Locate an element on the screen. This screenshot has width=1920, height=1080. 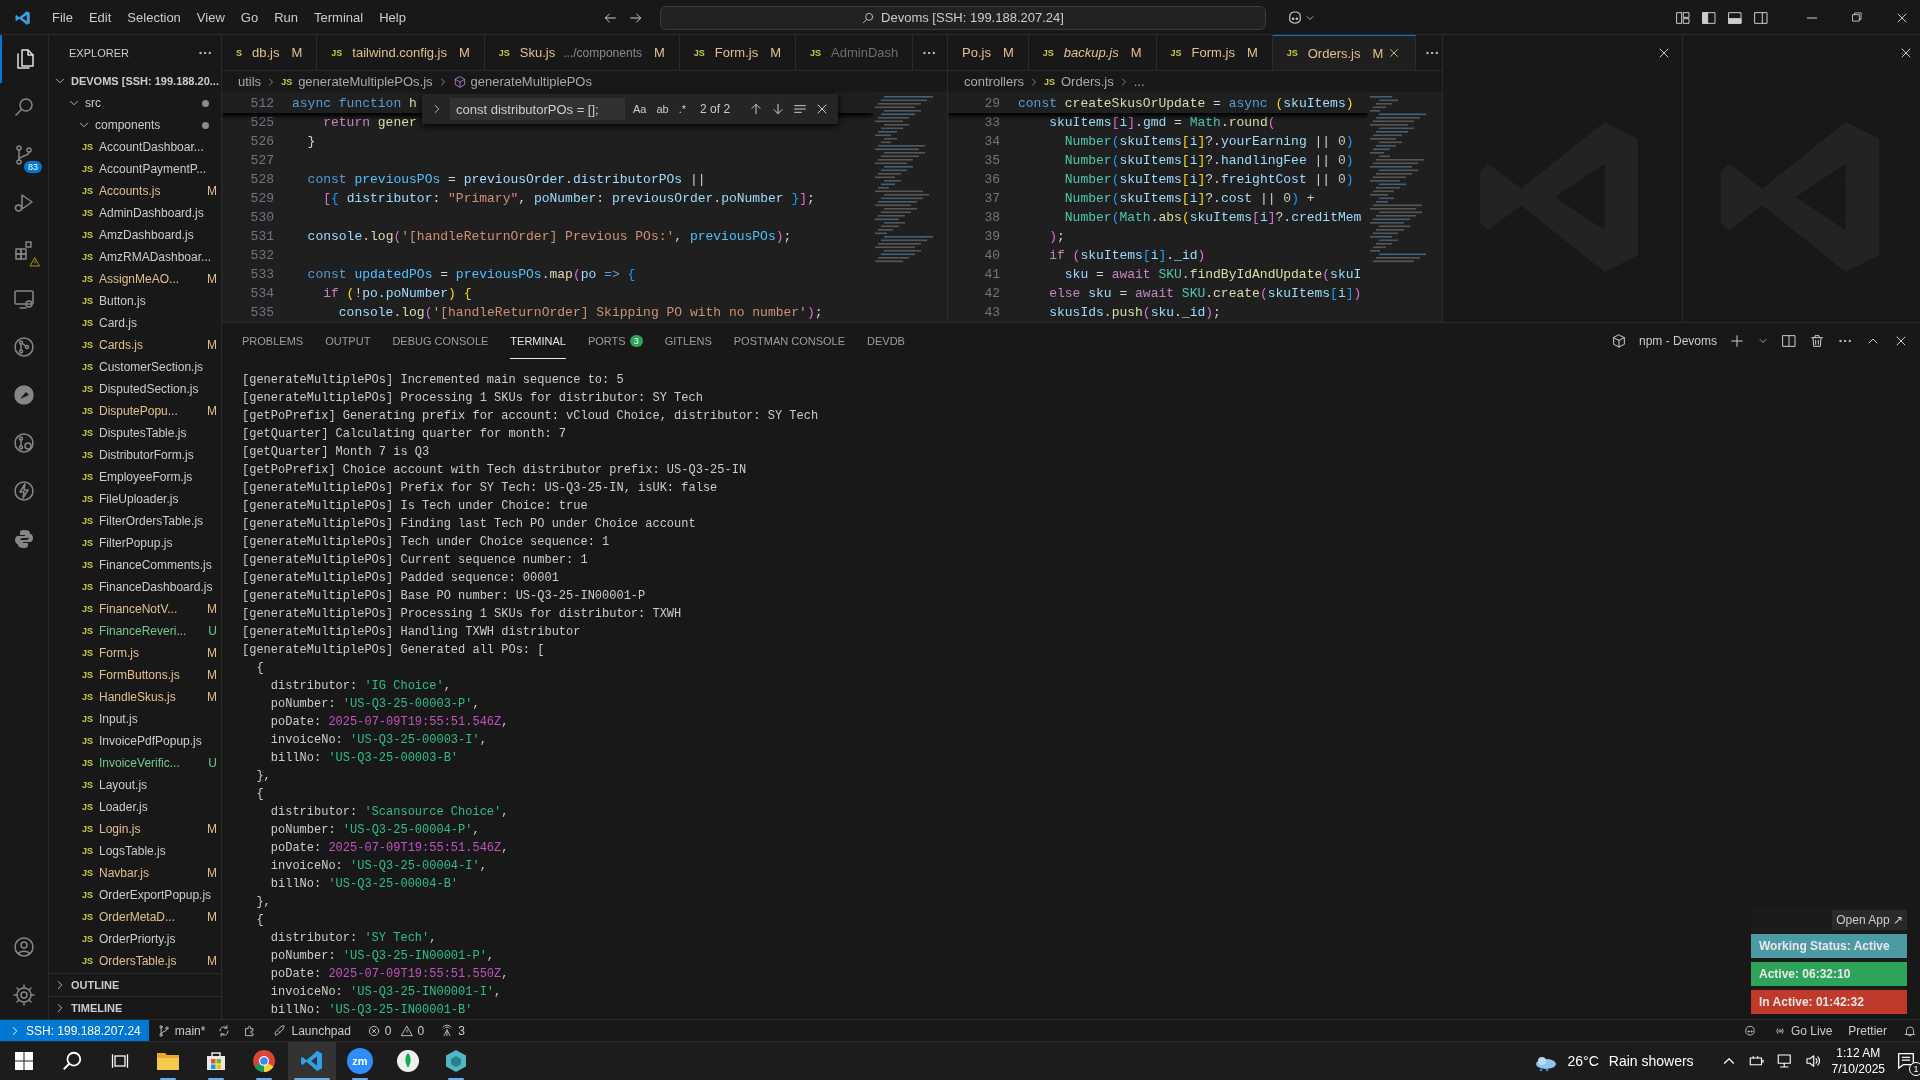
find-option-toggle: .* is located at coordinates (682, 109).